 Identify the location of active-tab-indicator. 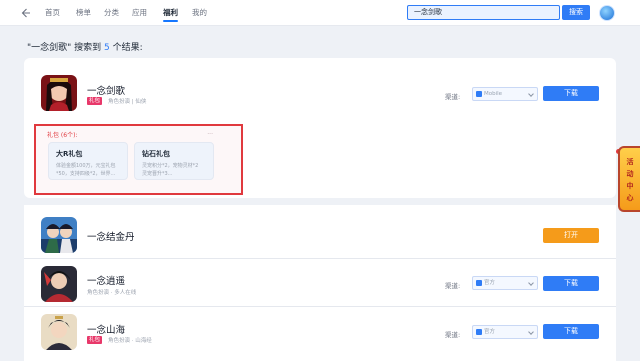
(170, 21).